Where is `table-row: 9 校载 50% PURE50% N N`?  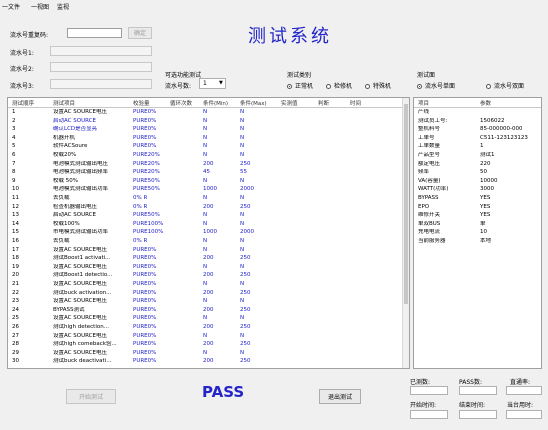
table-row: 9 校载 50% PURE50% N N is located at coordinates (205, 181).